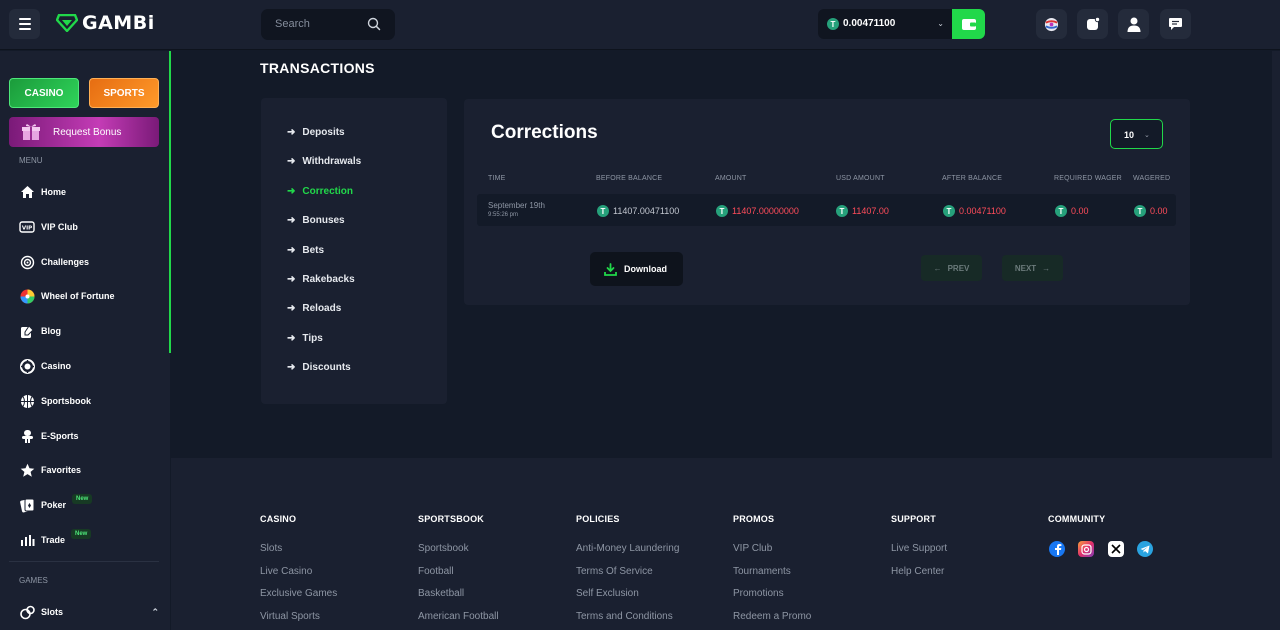  I want to click on sidebar-item-home: Home, so click(42, 192).